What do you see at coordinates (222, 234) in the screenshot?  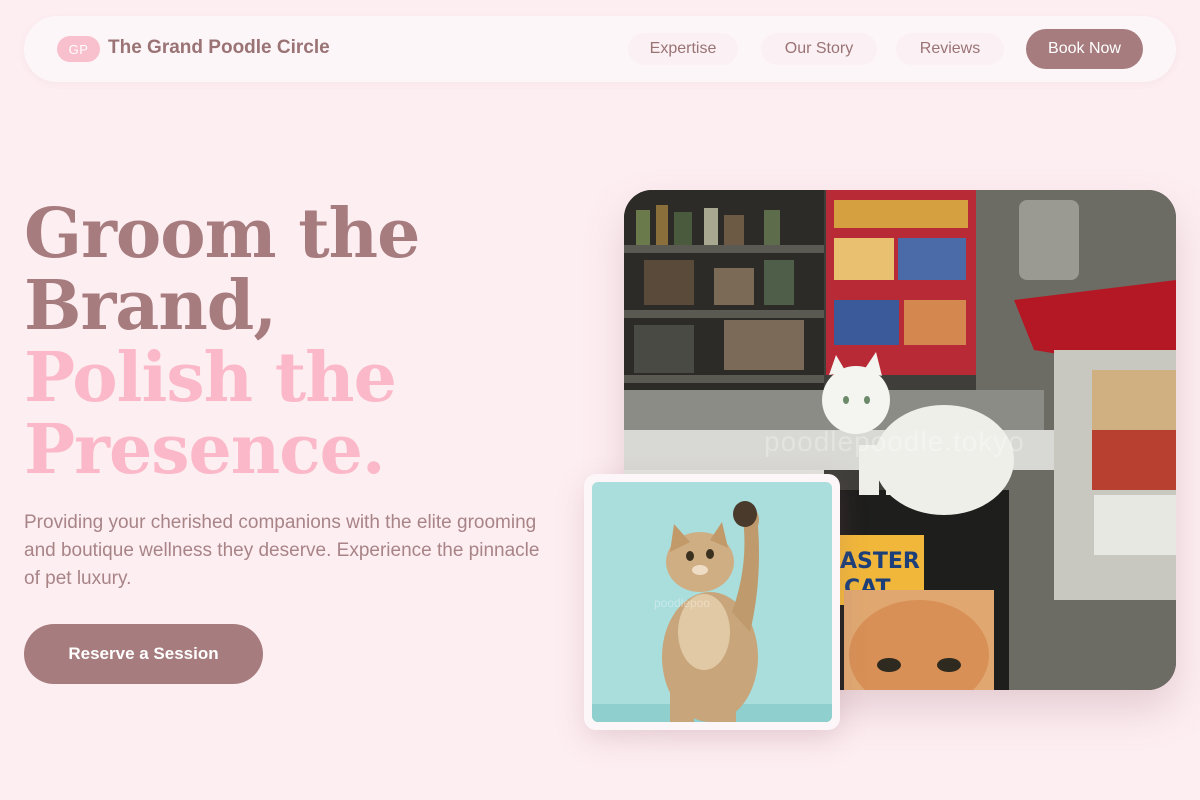 I see `headline-line-1: Groom the` at bounding box center [222, 234].